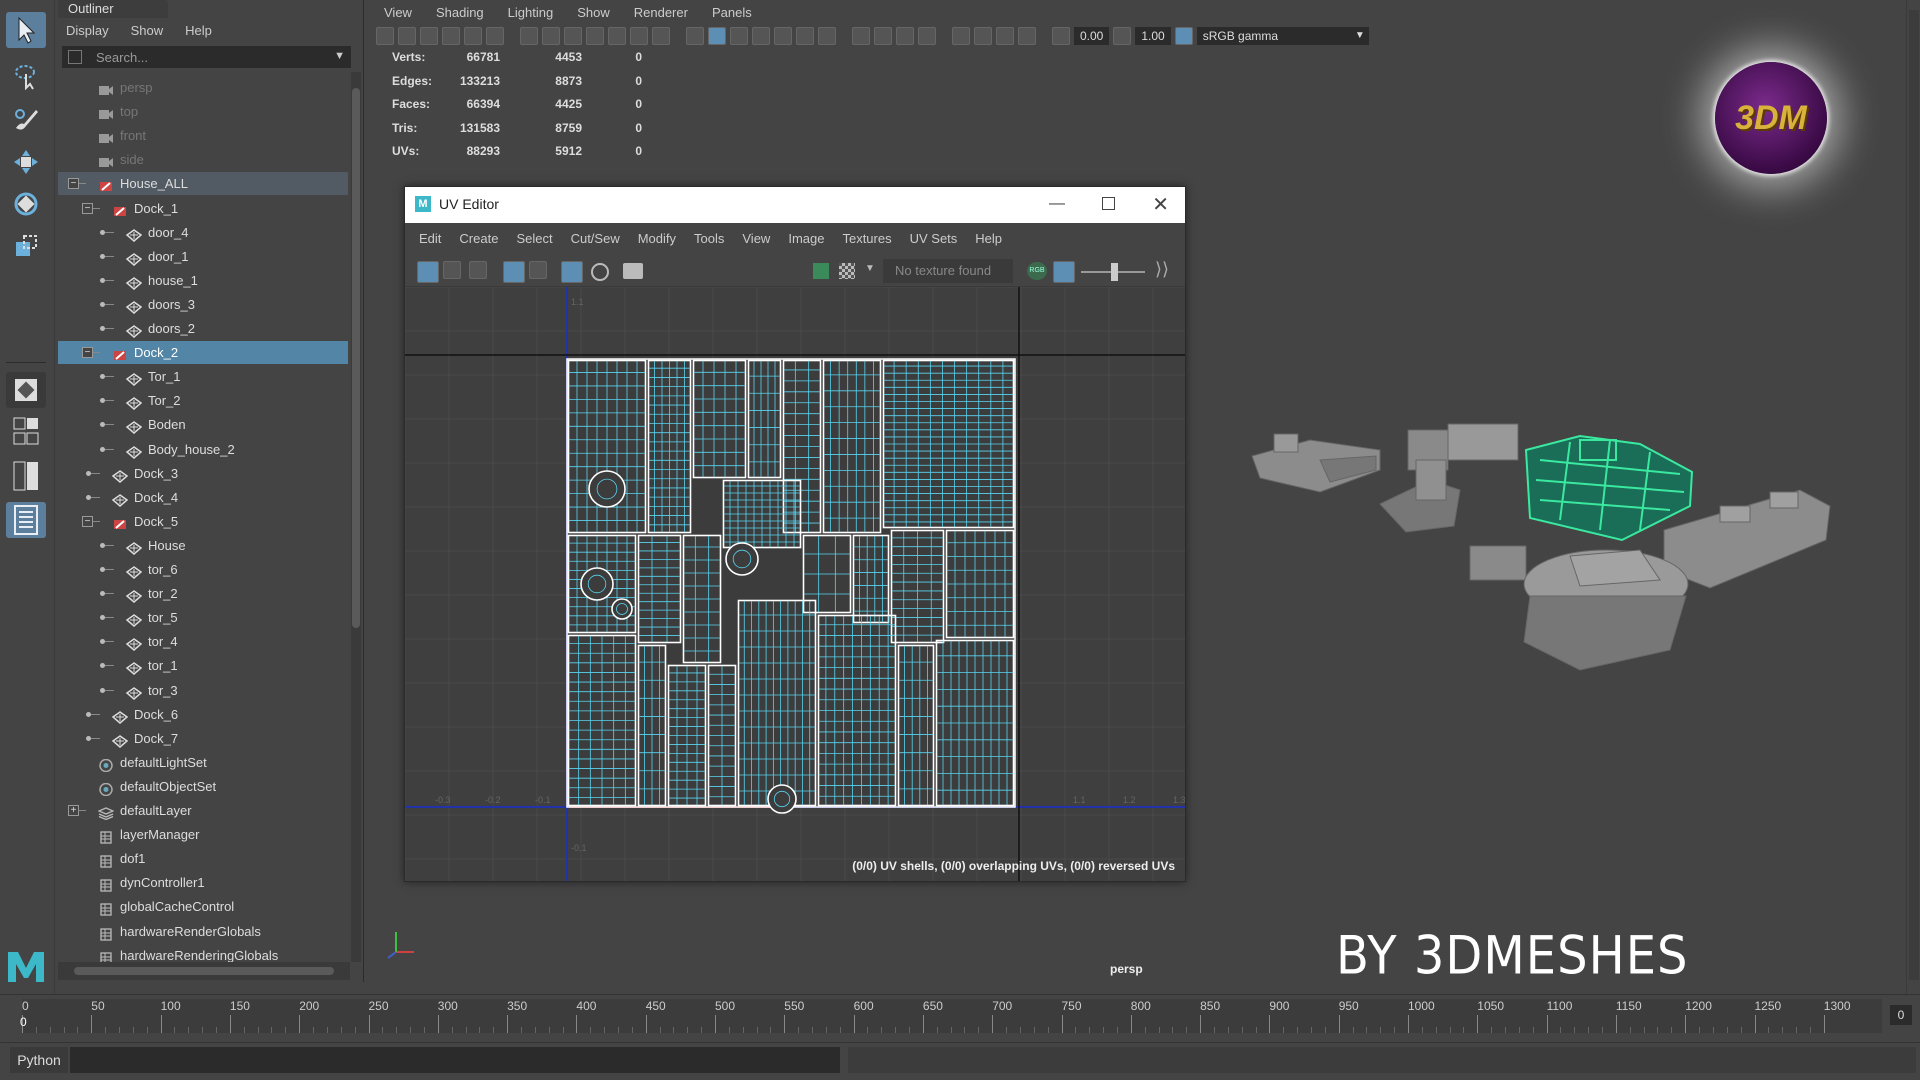  I want to click on outliner-item-dock-6: Dock_6, so click(203, 714).